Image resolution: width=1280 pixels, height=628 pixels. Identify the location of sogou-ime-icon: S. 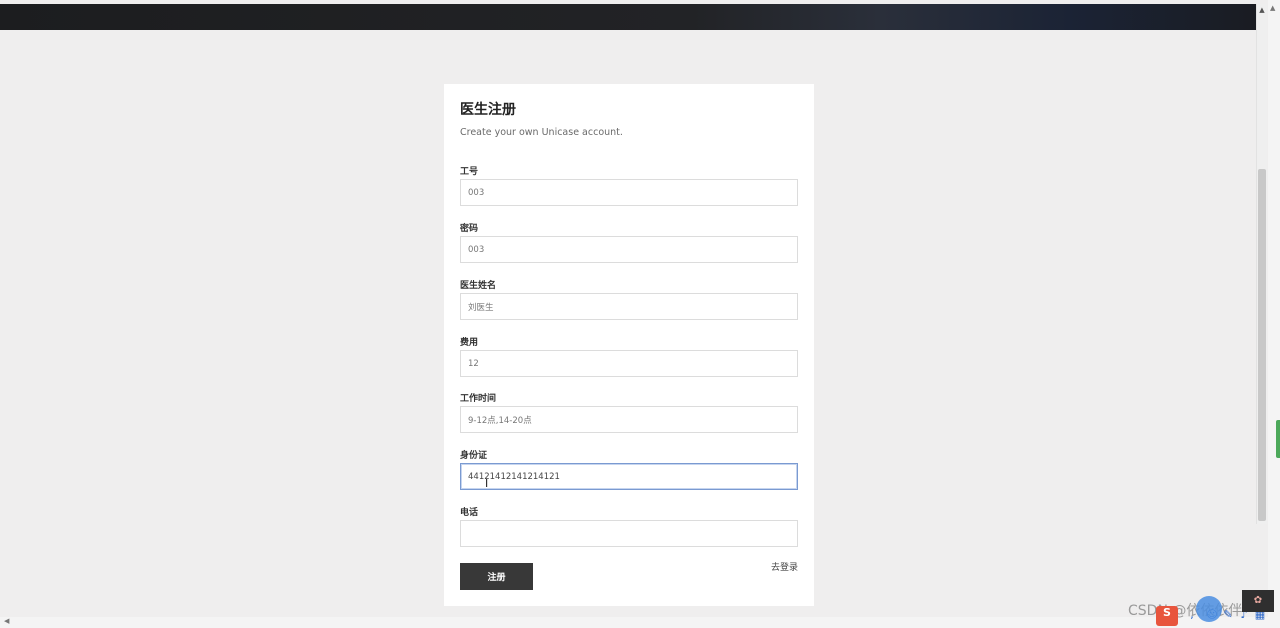
(1167, 616).